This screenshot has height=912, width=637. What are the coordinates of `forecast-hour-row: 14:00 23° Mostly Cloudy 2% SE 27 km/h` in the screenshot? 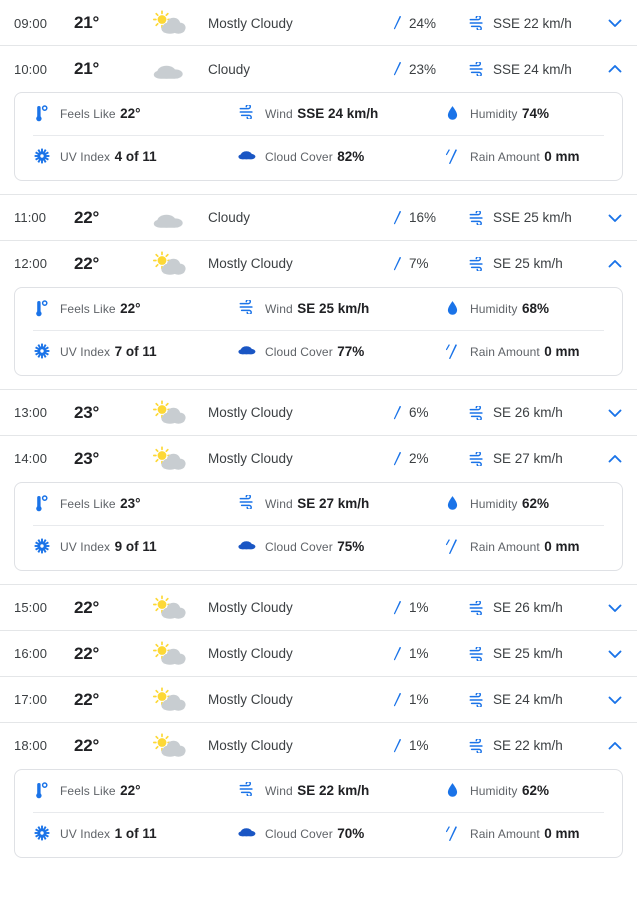 It's located at (318, 458).